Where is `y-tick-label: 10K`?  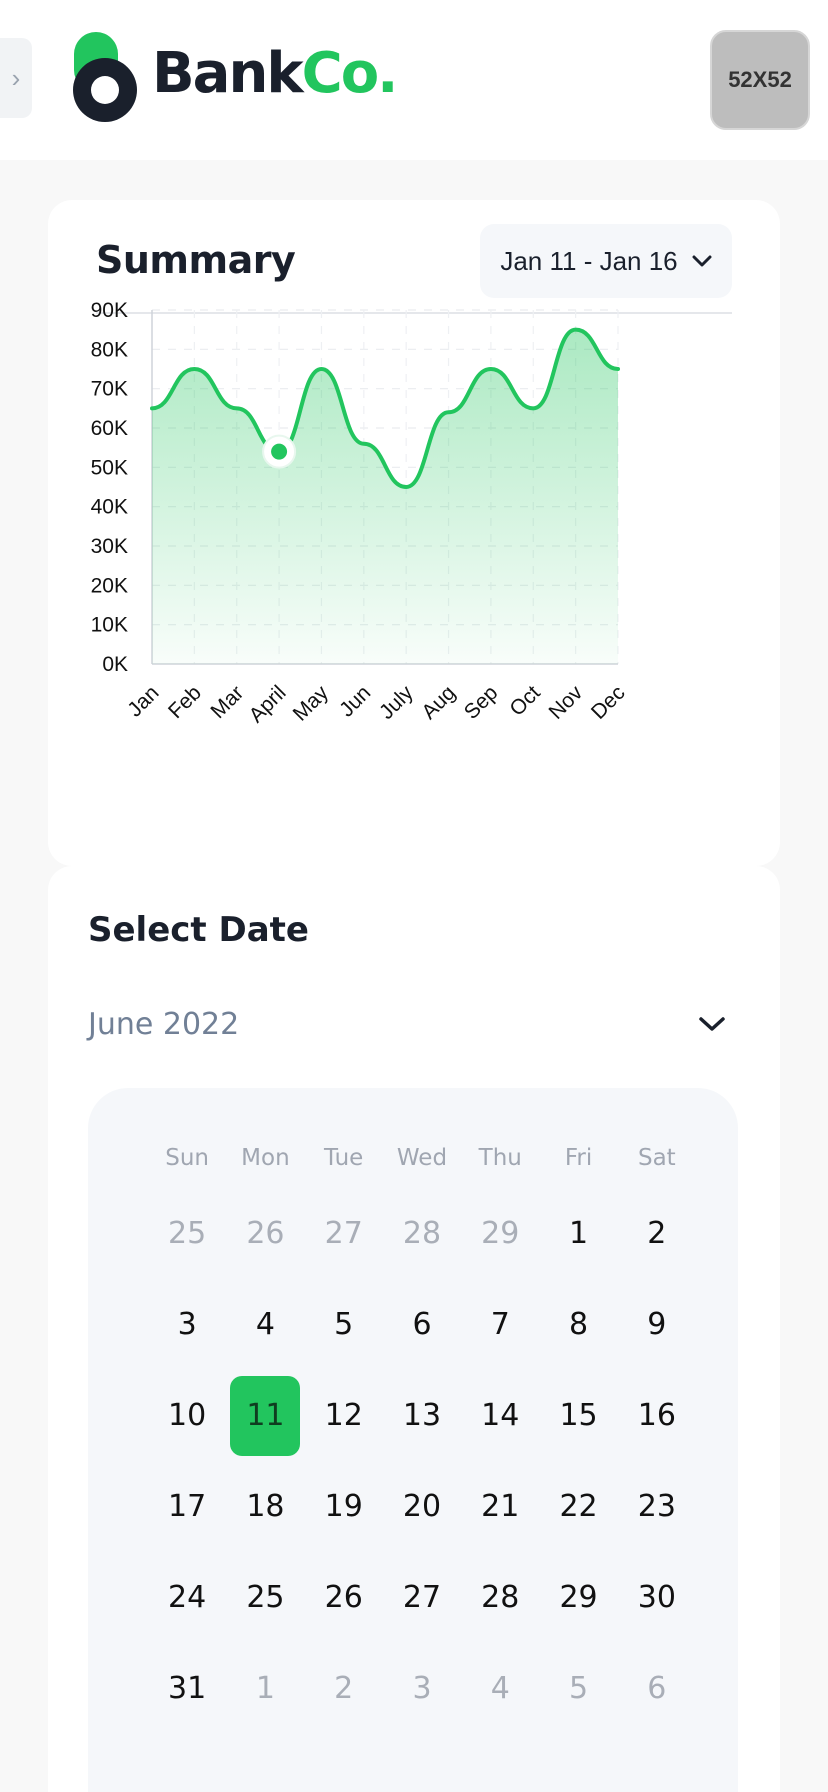
y-tick-label: 10K is located at coordinates (109, 625).